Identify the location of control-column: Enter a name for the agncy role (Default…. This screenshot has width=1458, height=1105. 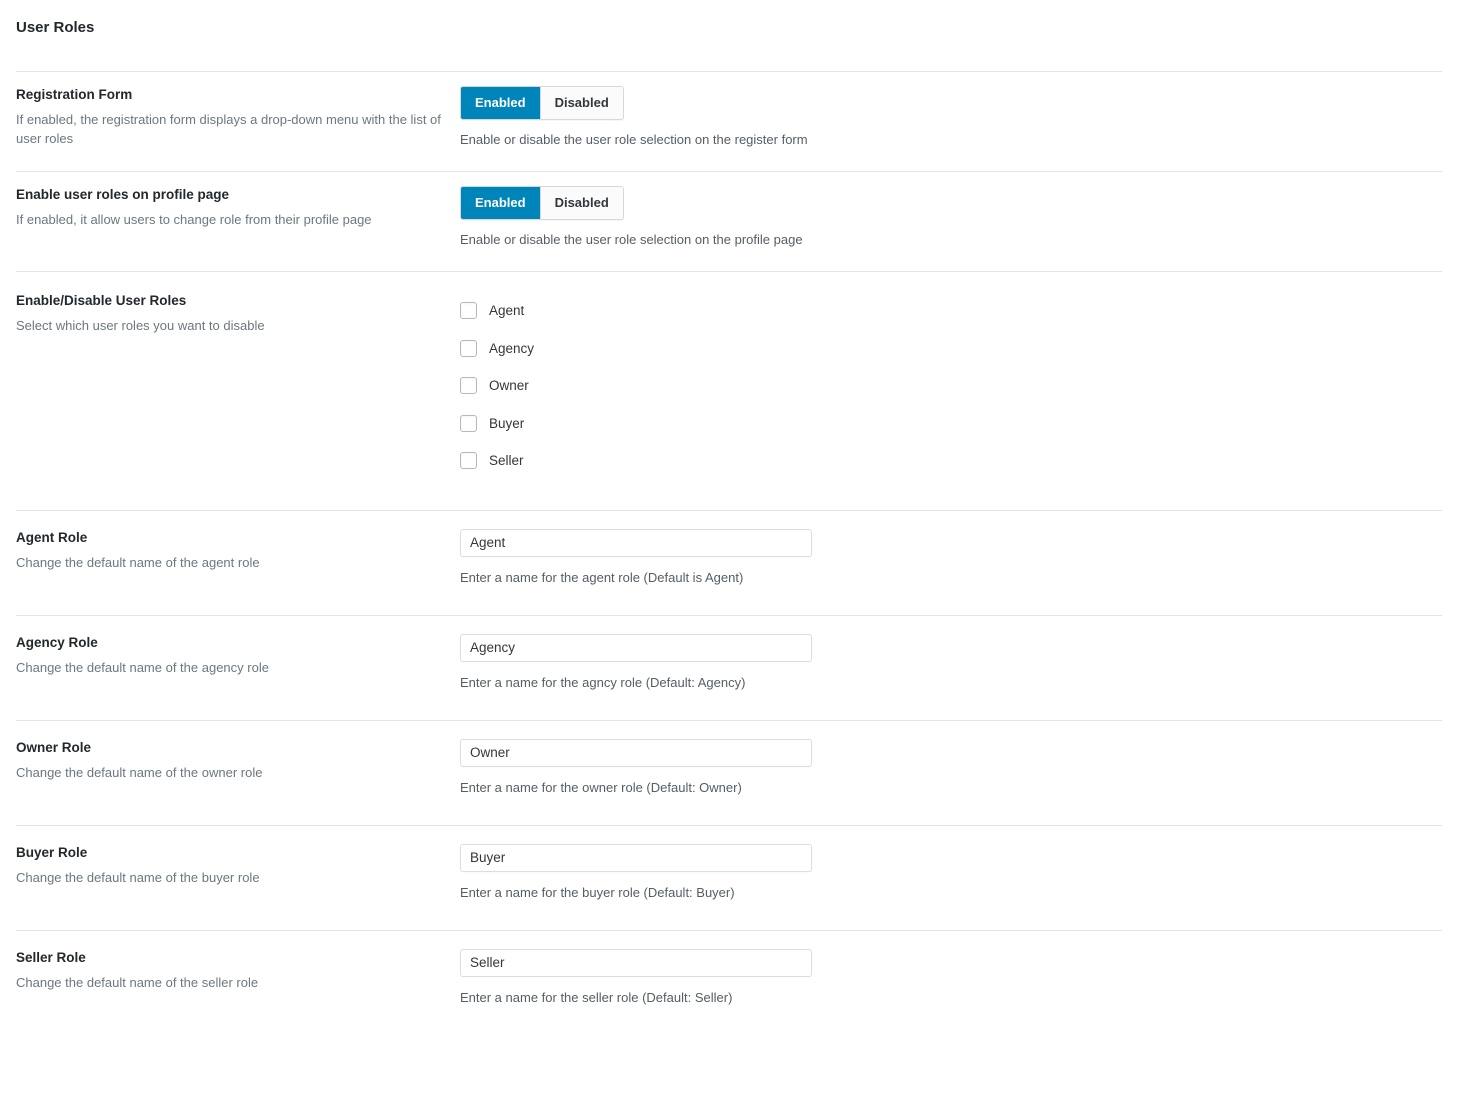
(959, 662).